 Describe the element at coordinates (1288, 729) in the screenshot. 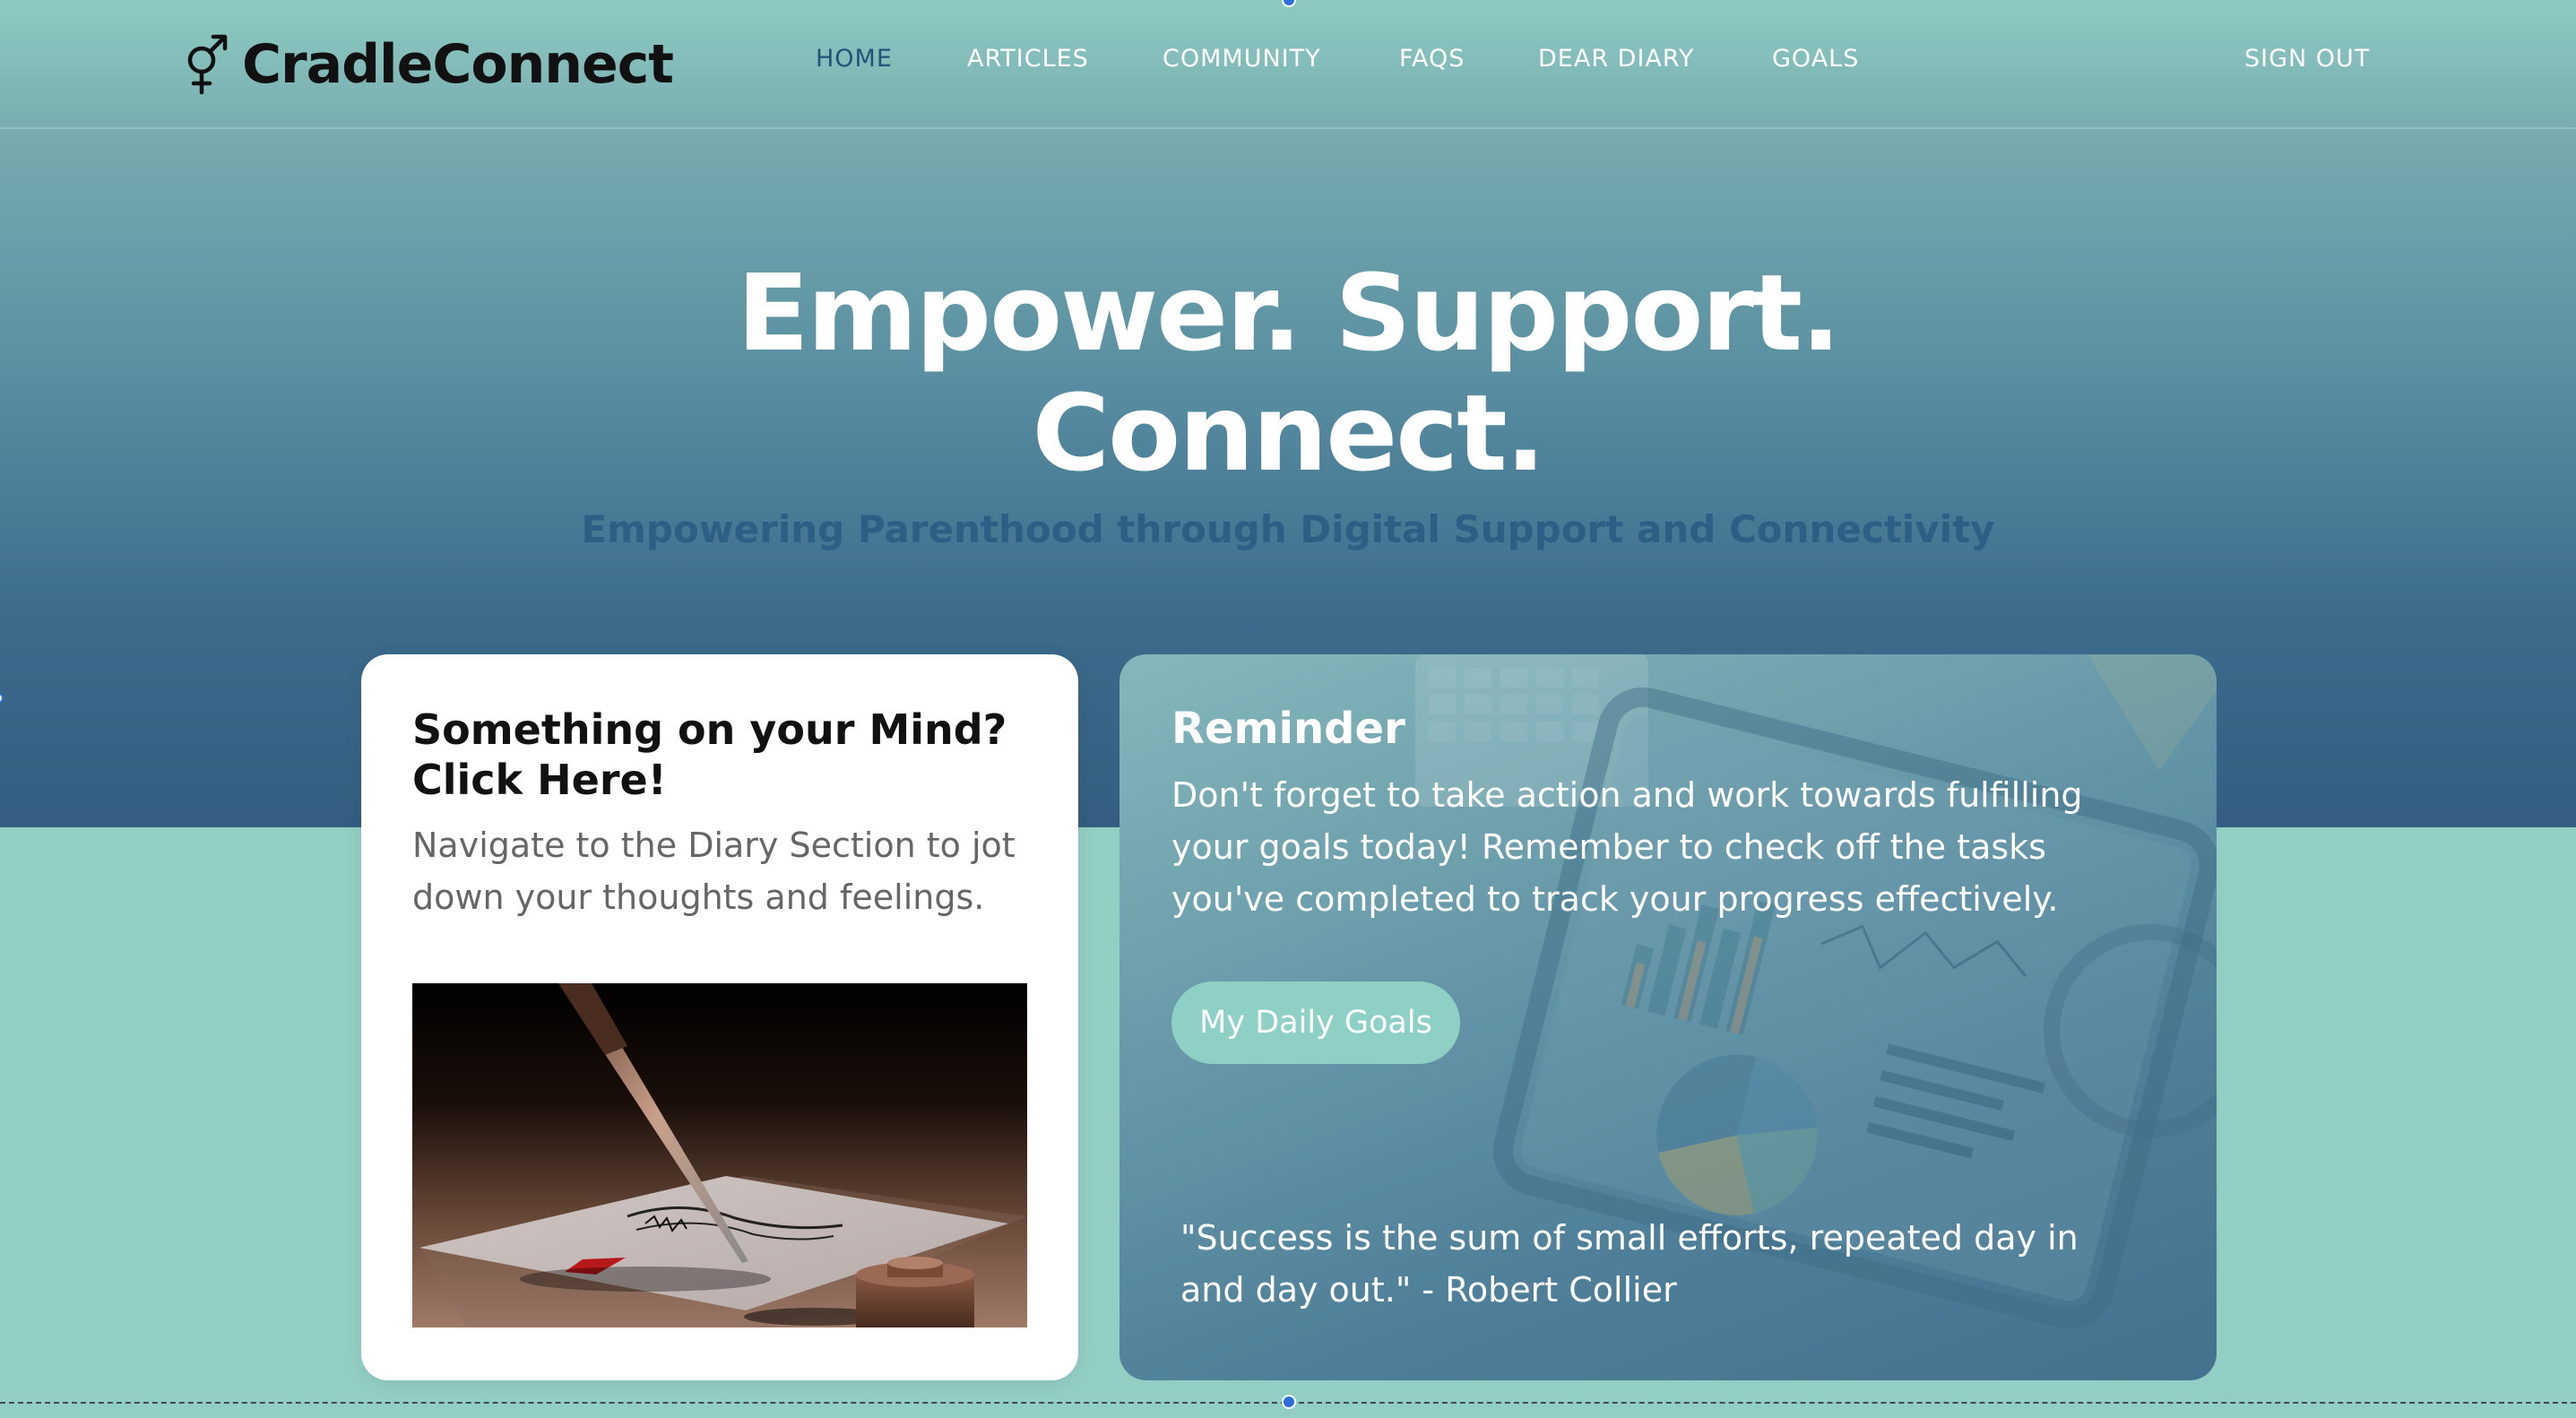

I see `reminder-title: Reminder` at that location.